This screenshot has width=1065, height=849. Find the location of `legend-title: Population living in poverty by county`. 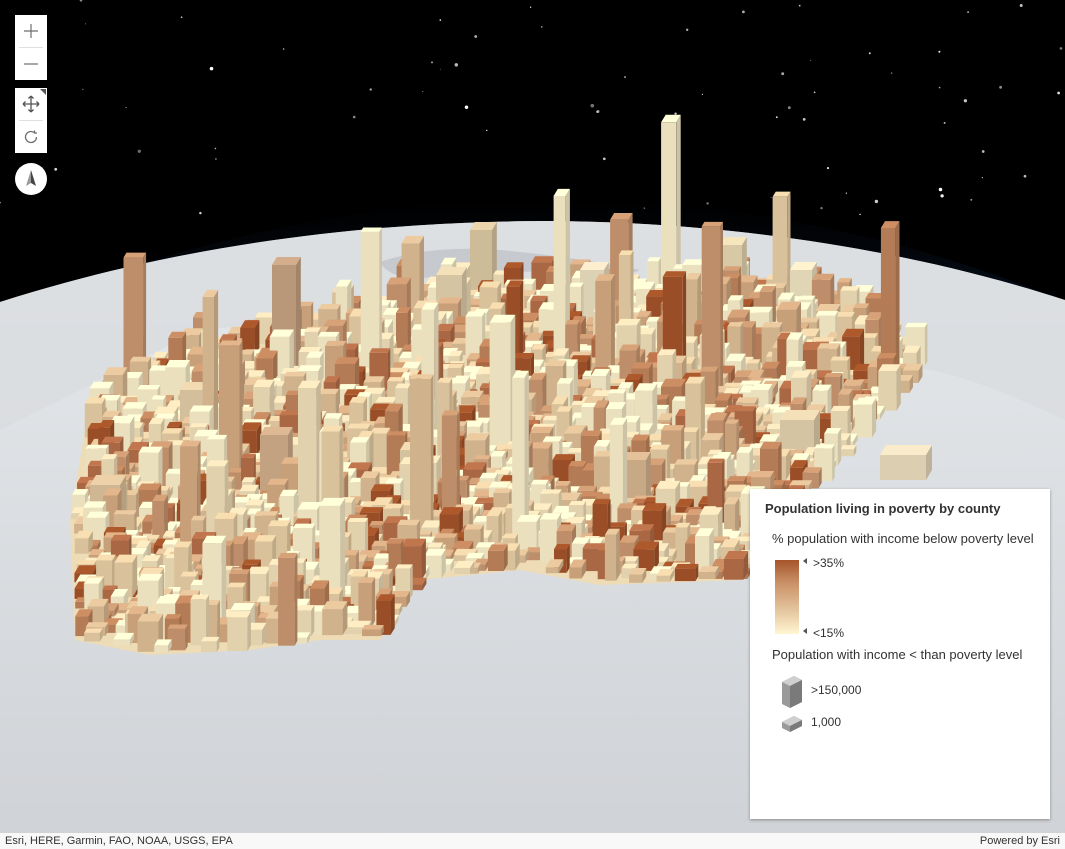

legend-title: Population living in poverty by county is located at coordinates (883, 508).